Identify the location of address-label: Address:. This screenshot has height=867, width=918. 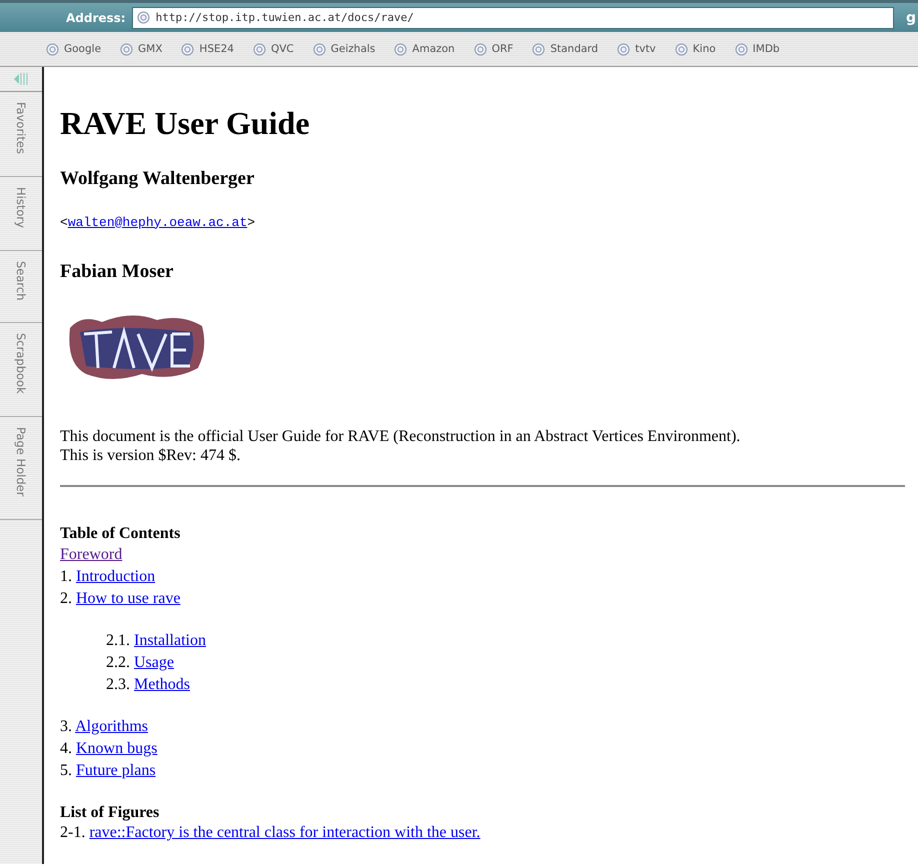
(96, 17).